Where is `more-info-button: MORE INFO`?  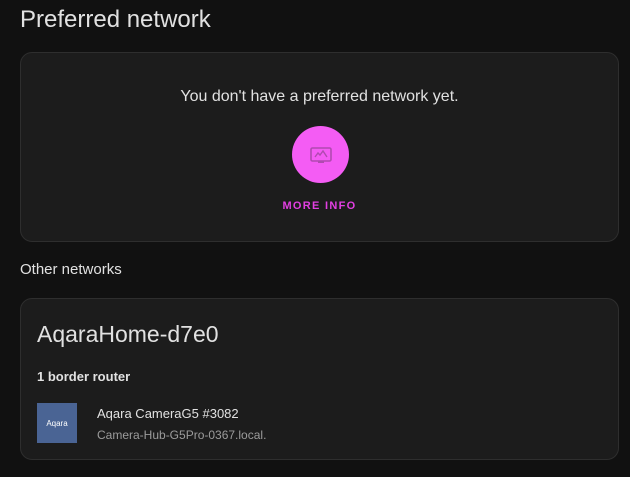 more-info-button: MORE INFO is located at coordinates (319, 206).